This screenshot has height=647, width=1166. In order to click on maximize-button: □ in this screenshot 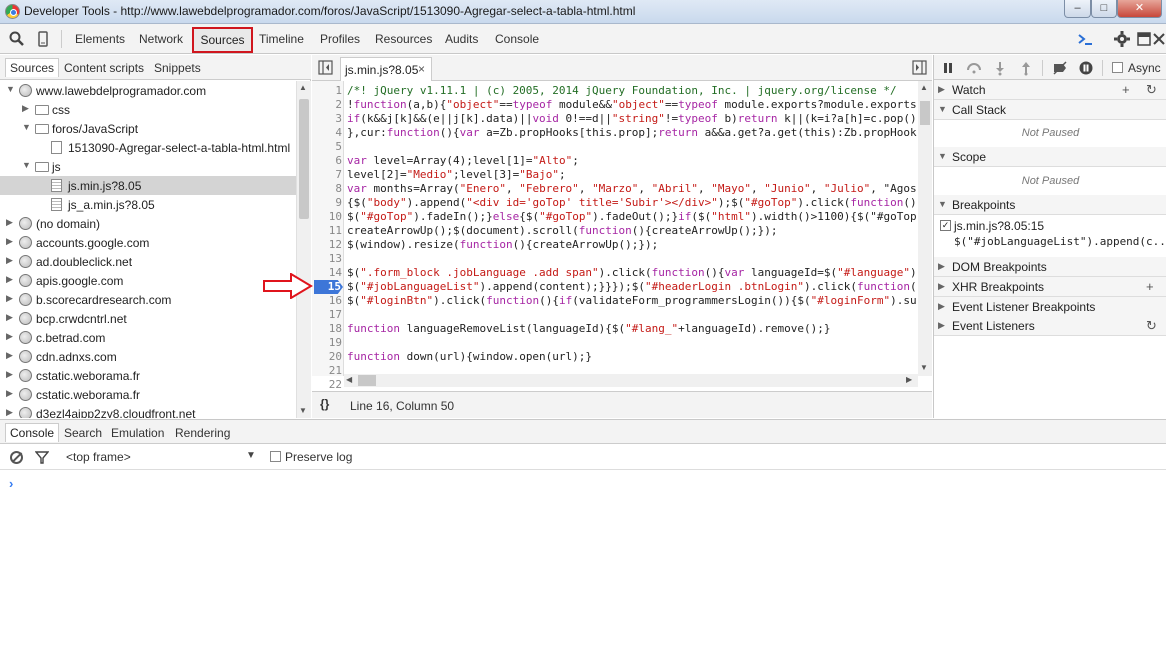, I will do `click(1104, 9)`.